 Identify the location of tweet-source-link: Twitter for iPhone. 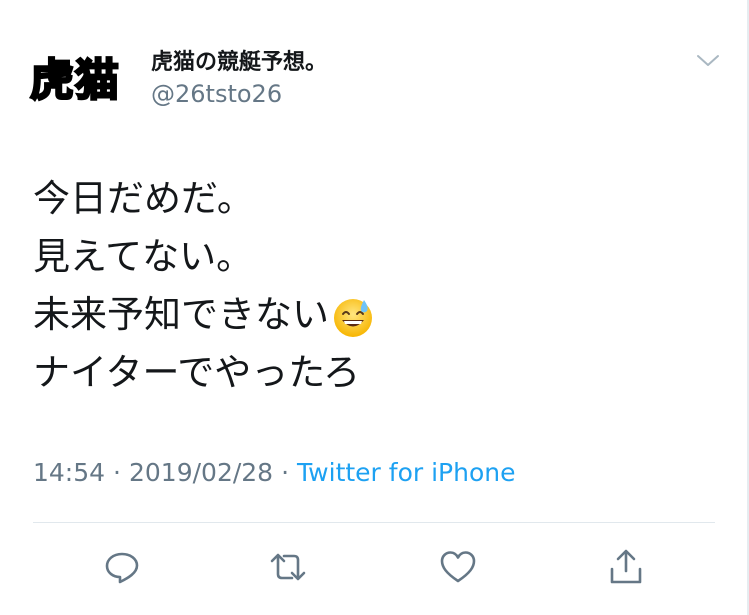
(406, 472).